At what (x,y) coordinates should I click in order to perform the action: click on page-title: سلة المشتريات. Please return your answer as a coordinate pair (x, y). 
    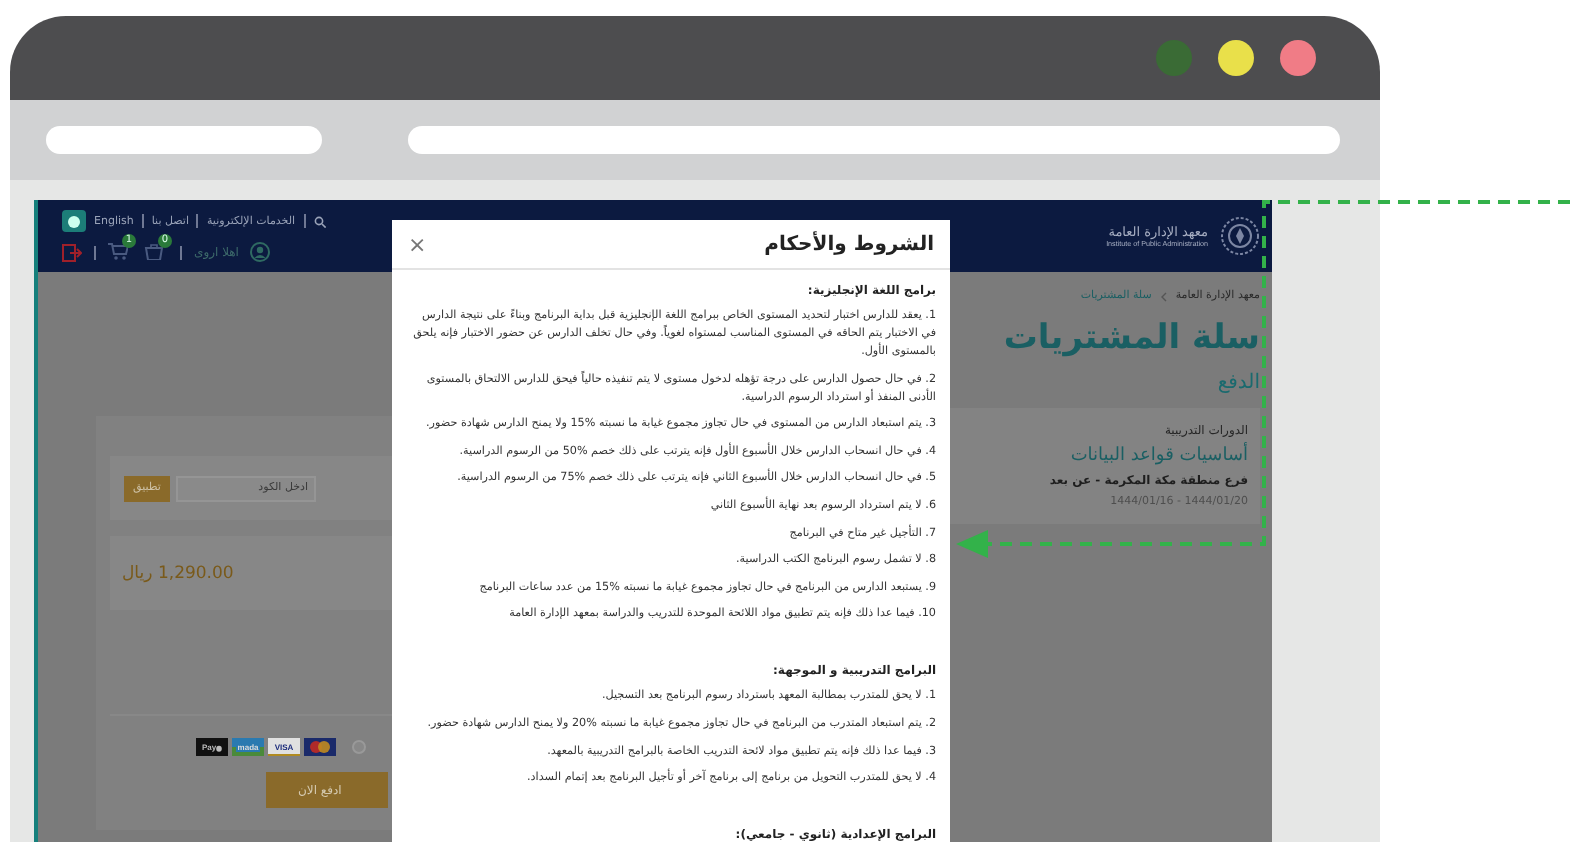
    Looking at the image, I should click on (1131, 338).